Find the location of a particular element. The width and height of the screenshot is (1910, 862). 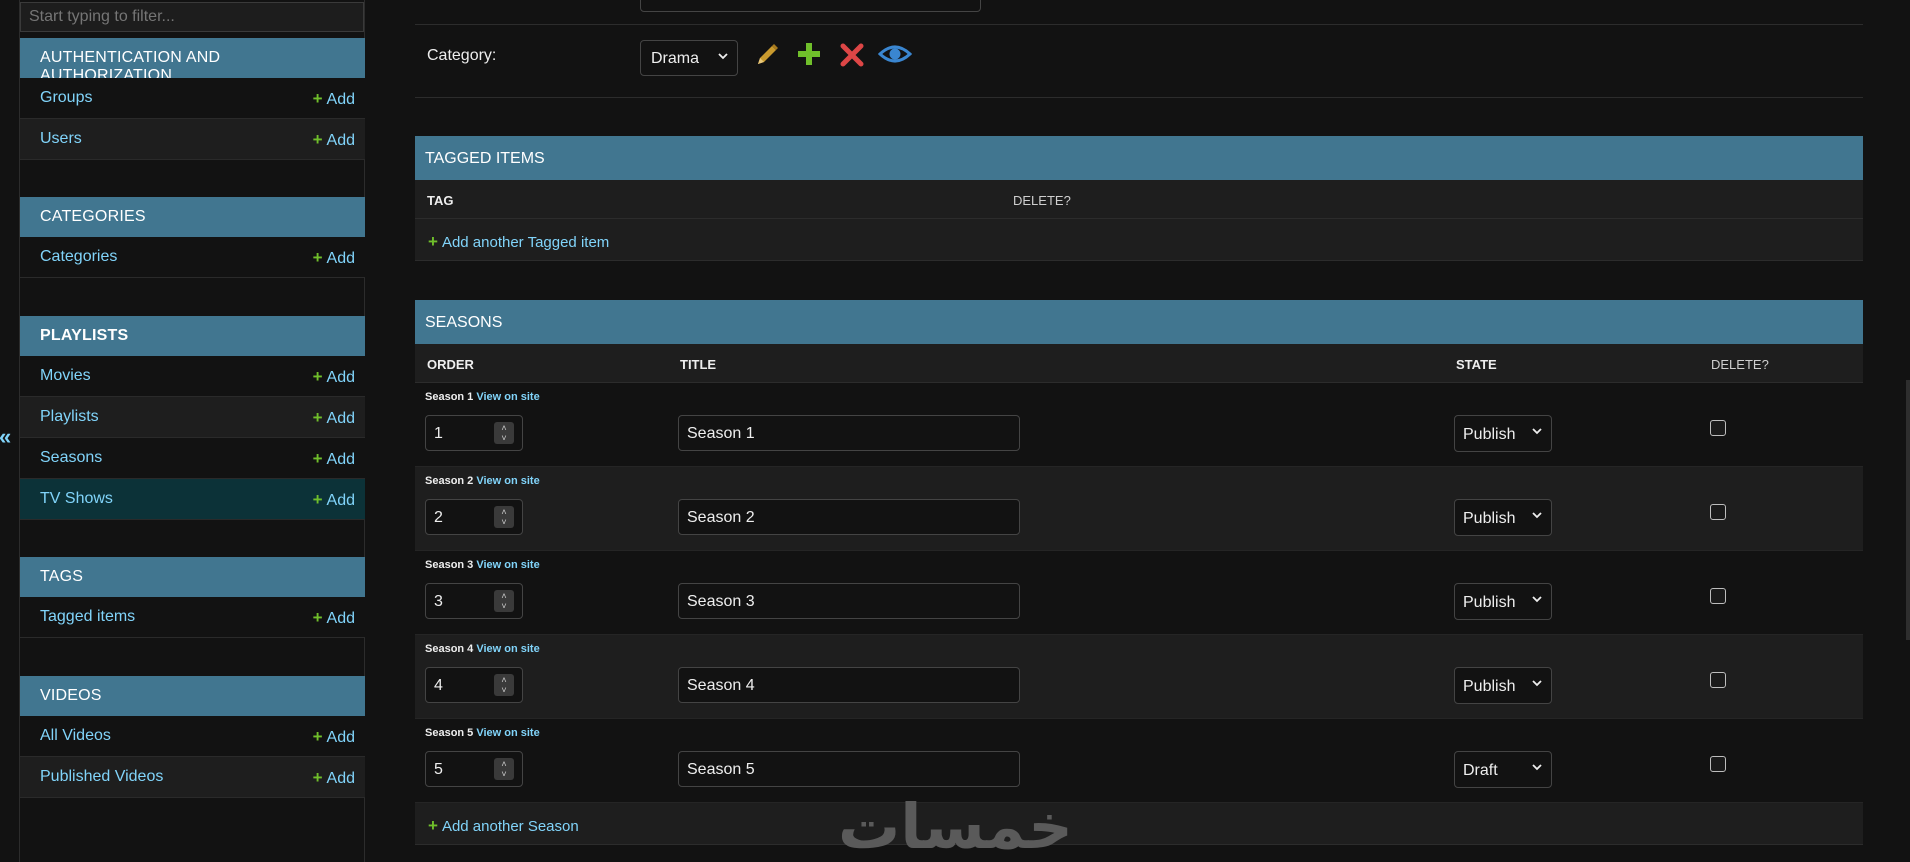

eye-icon is located at coordinates (895, 55).